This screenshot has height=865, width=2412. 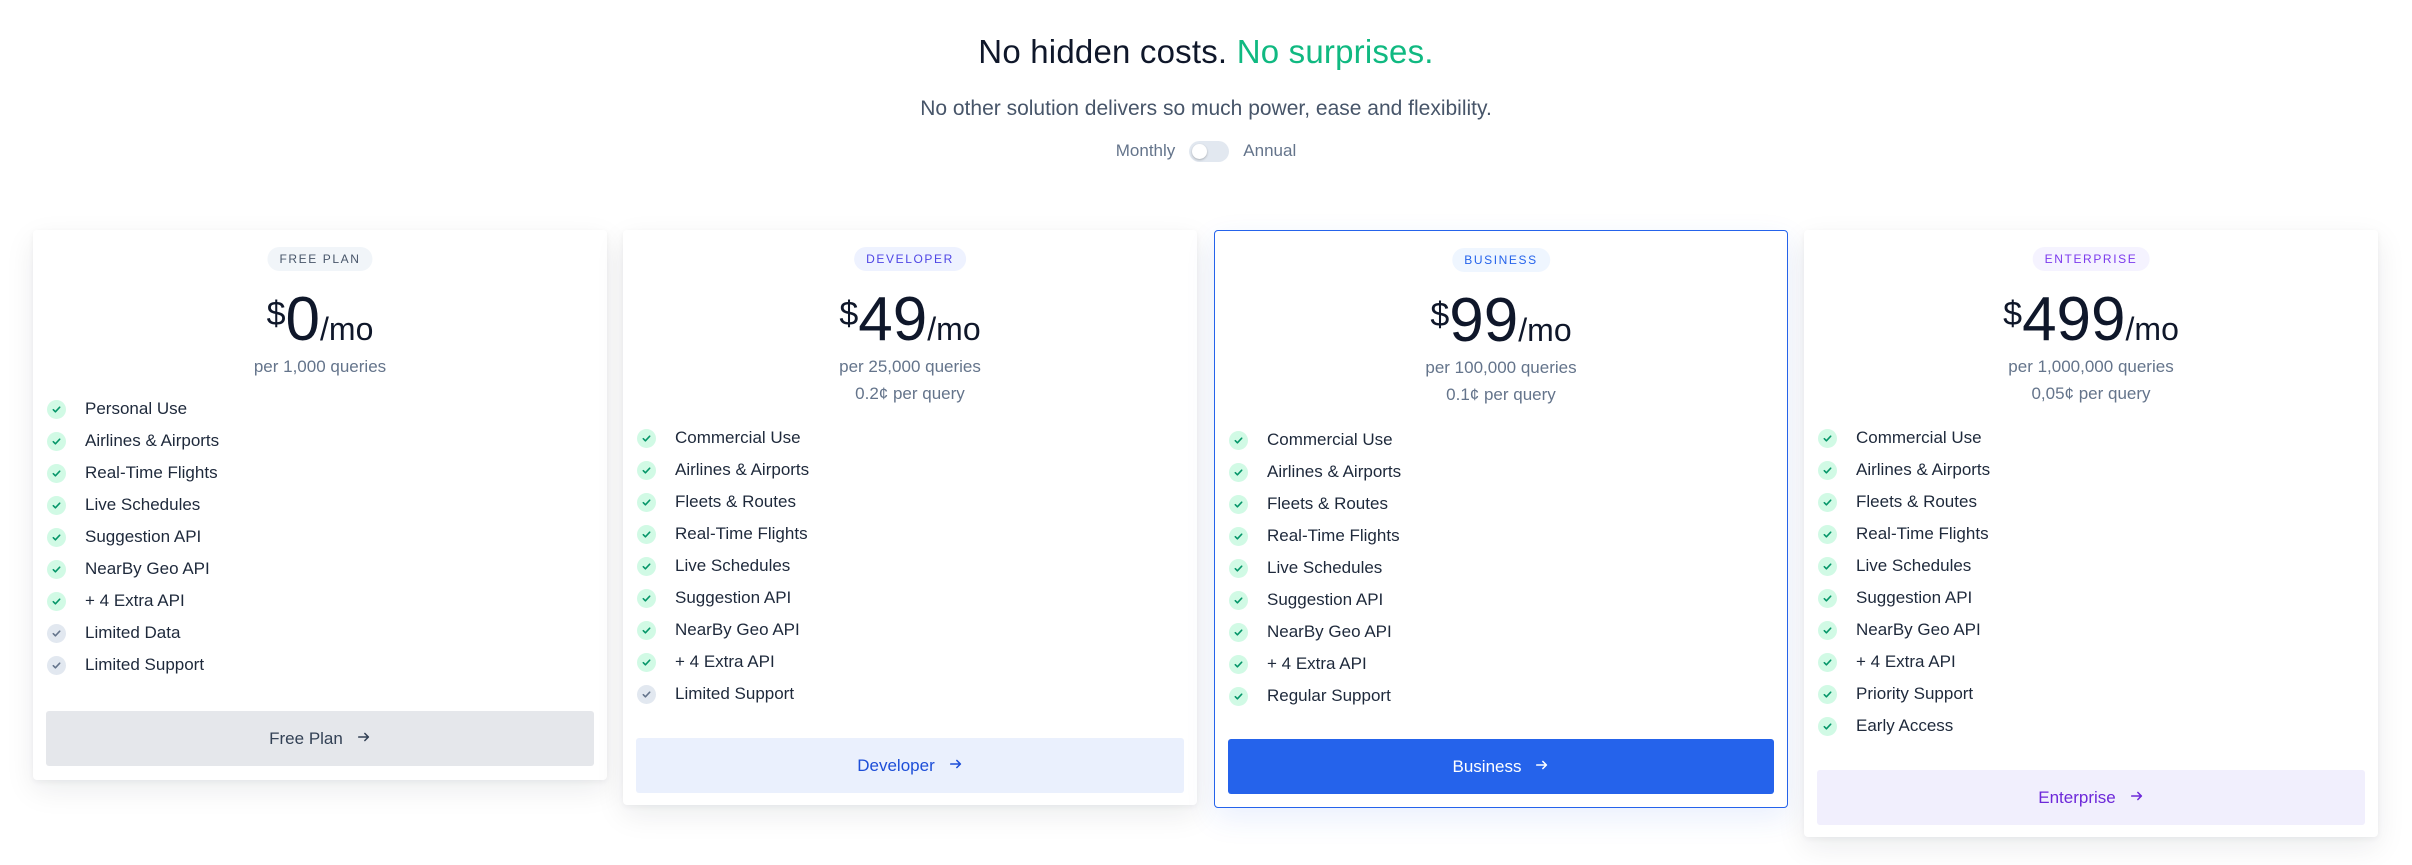 I want to click on enterprise-plan-button: Enterprise, so click(x=2091, y=797).